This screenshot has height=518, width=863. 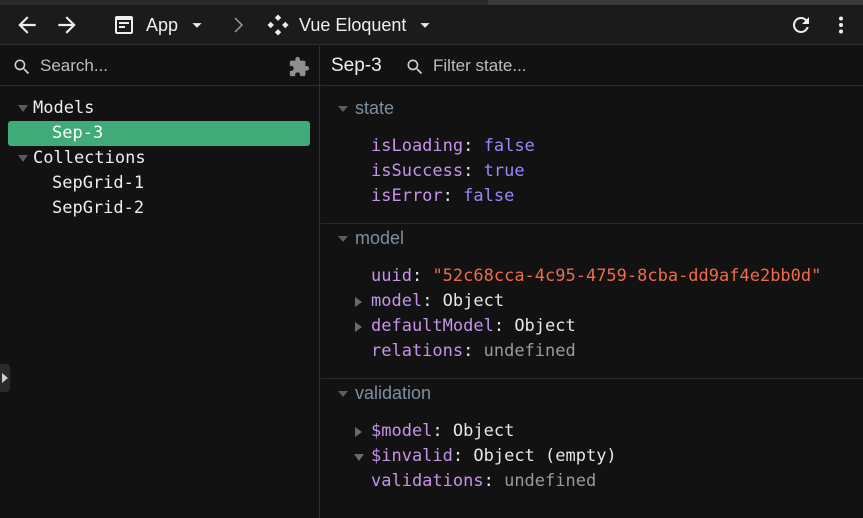 I want to click on inspector-header: Sep-3, so click(x=592, y=66).